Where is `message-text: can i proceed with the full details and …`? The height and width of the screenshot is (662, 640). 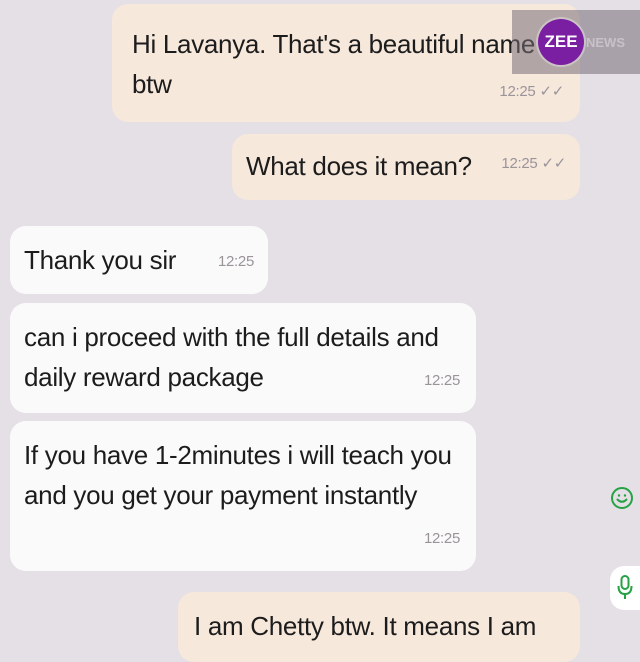 message-text: can i proceed with the full details and … is located at coordinates (231, 357).